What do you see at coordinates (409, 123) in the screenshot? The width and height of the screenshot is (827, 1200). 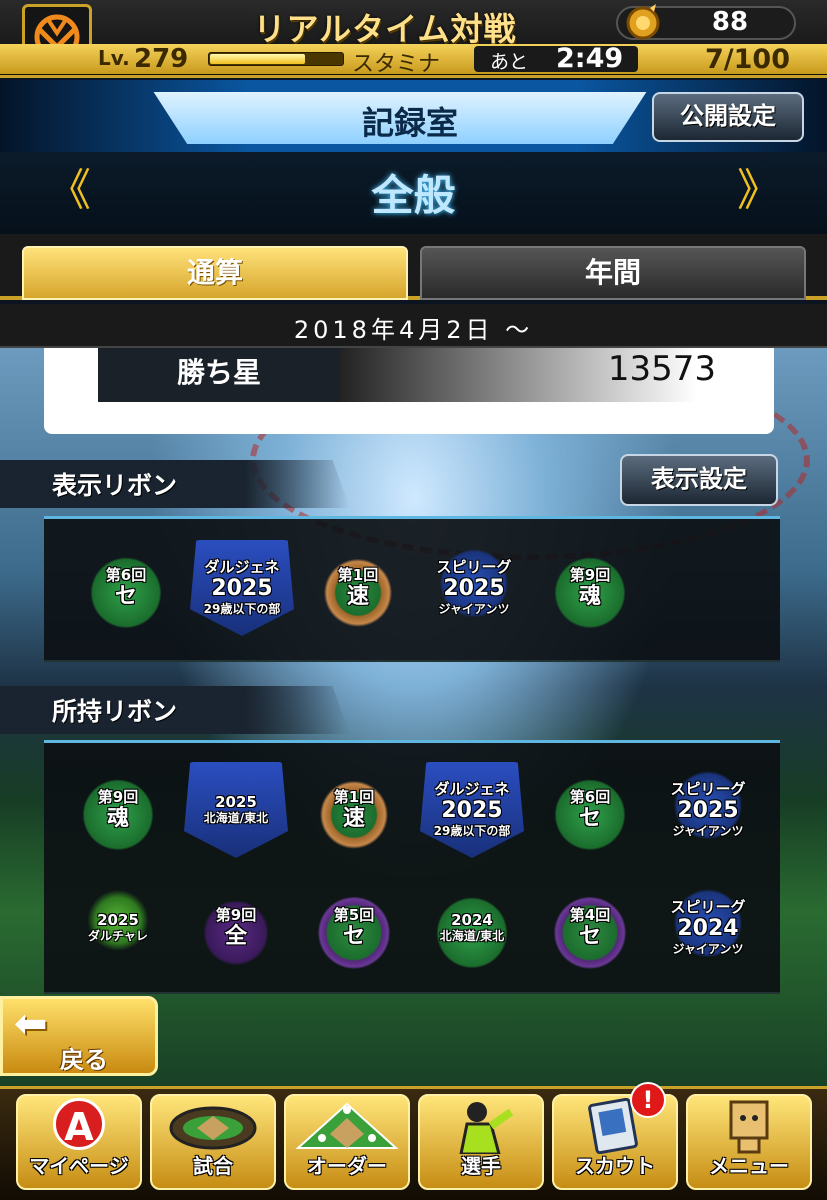 I see `page-title: 記録室` at bounding box center [409, 123].